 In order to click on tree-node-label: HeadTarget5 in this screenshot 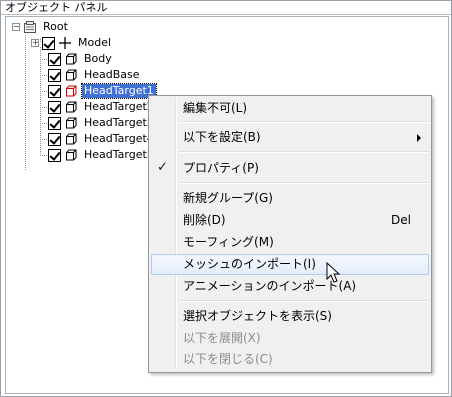, I will do `click(119, 154)`.